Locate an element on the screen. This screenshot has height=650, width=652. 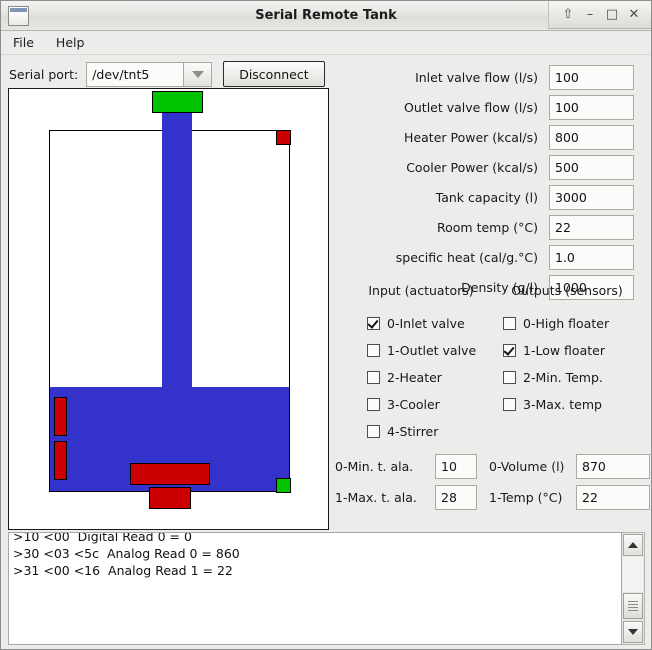
checkbox-label: 2-Heater is located at coordinates (414, 377).